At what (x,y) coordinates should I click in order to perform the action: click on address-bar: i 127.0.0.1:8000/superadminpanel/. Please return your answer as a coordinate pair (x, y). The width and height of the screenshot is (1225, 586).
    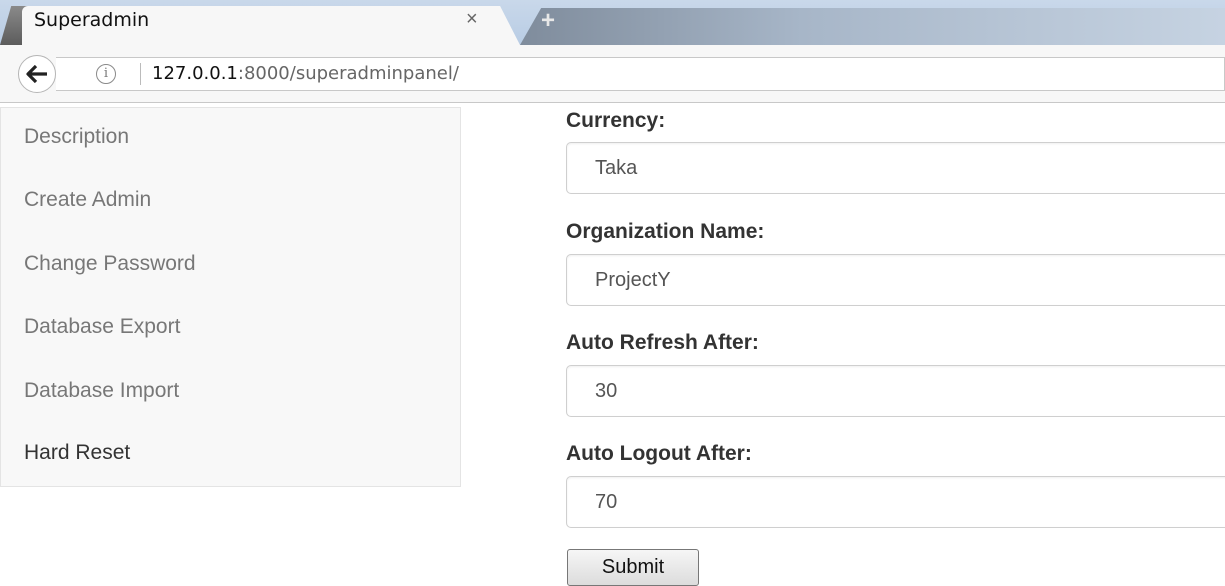
    Looking at the image, I should click on (640, 74).